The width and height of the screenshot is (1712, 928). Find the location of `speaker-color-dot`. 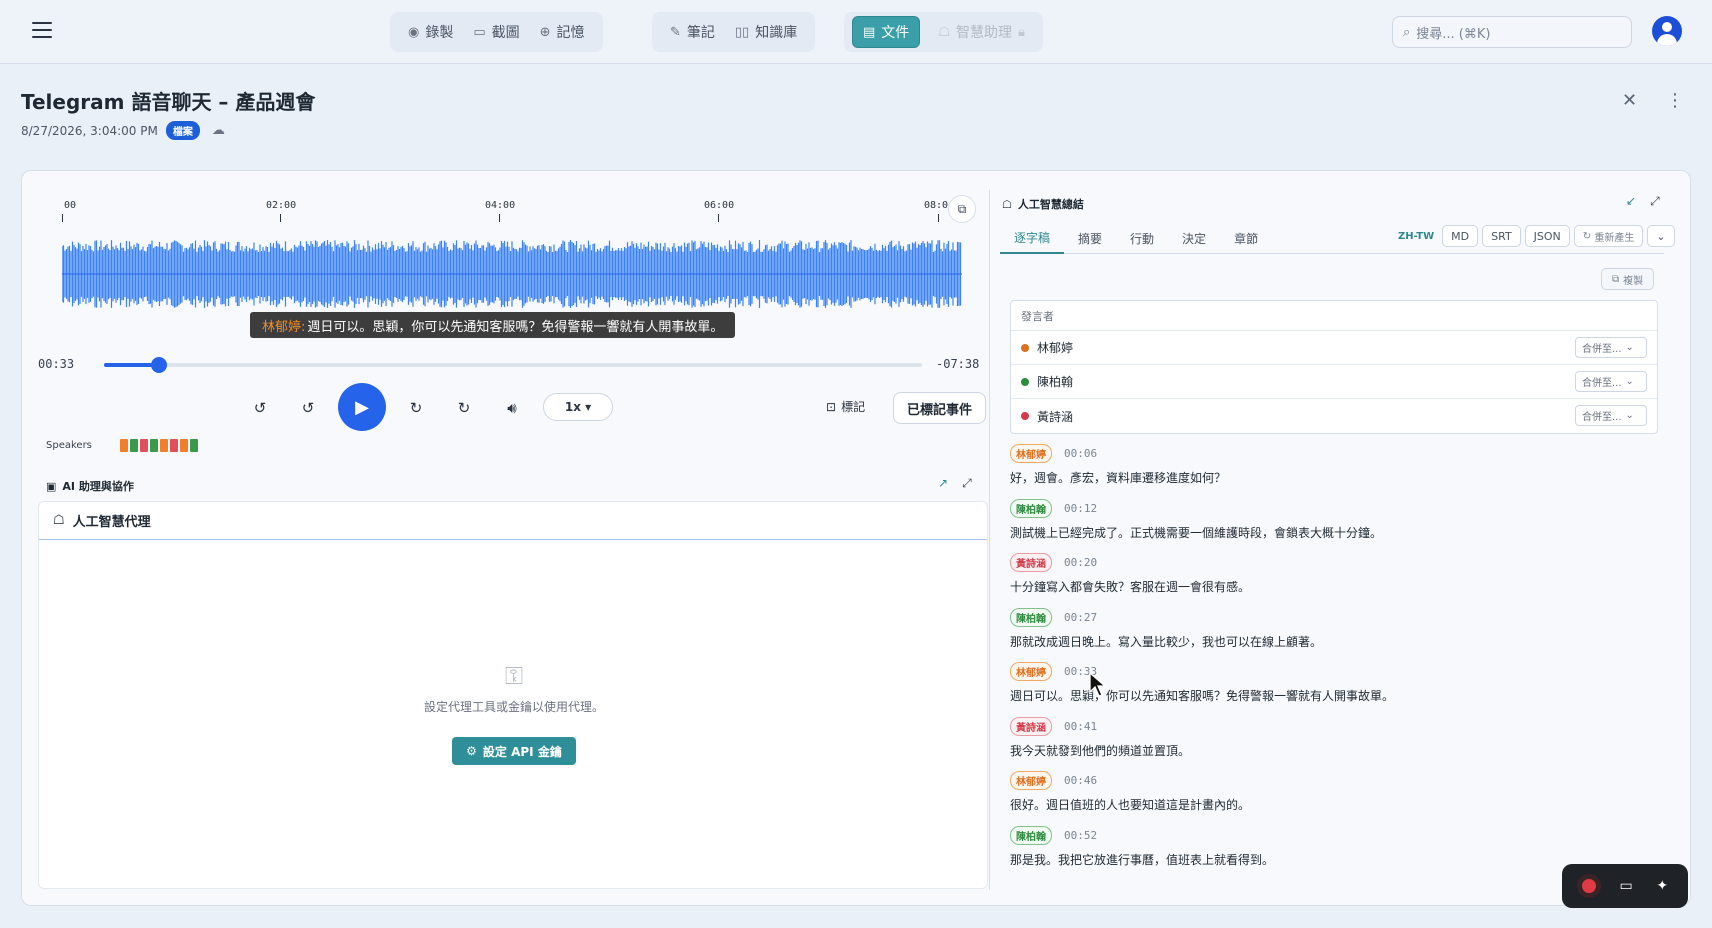

speaker-color-dot is located at coordinates (1025, 347).